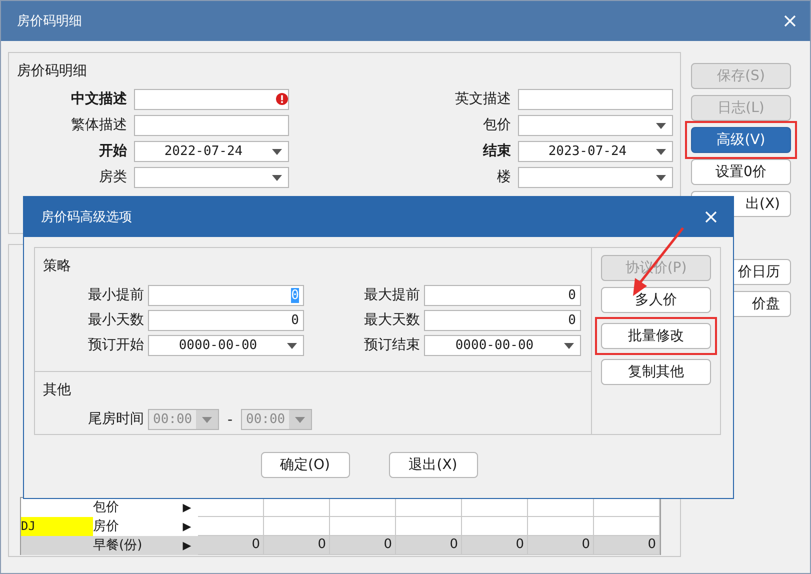 The height and width of the screenshot is (574, 811). What do you see at coordinates (496, 151) in the screenshot?
I see `field-label: 结束` at bounding box center [496, 151].